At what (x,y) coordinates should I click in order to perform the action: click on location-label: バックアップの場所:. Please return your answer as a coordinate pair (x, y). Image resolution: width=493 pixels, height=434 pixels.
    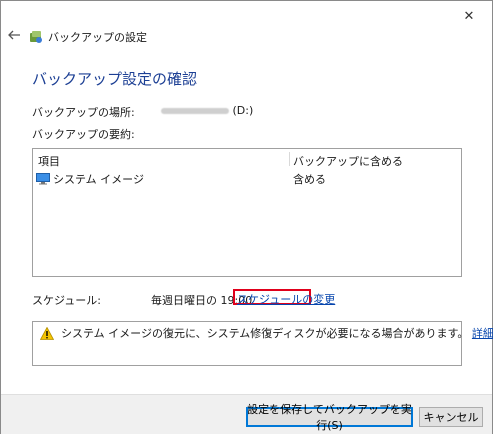
    Looking at the image, I should click on (83, 112).